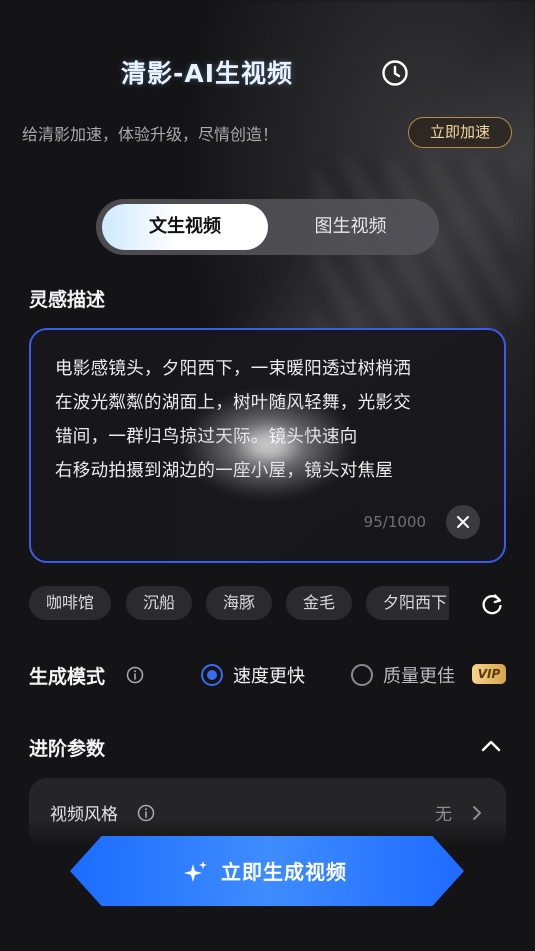 This screenshot has height=951, width=535. I want to click on prompt-section-label: 灵感描述, so click(67, 300).